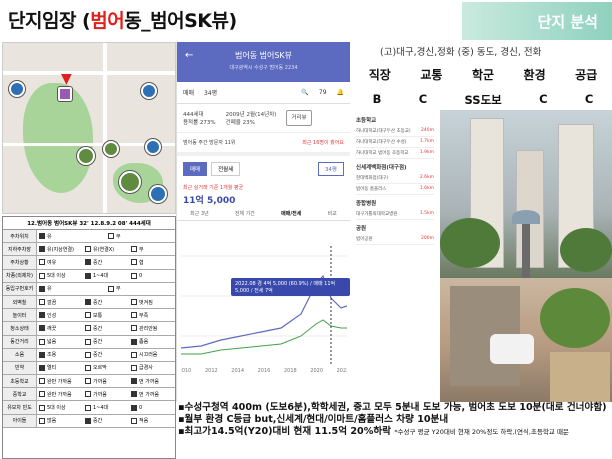 The width and height of the screenshot is (612, 459). I want to click on bell-icon: 🔔, so click(340, 92).